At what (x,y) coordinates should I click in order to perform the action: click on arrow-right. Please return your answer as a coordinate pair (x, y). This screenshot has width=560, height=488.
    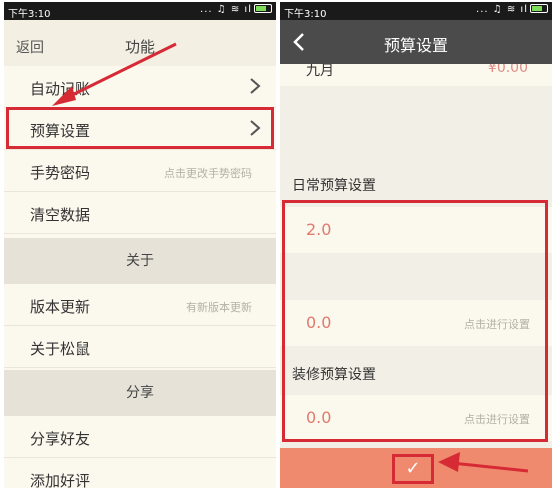
    Looking at the image, I should click on (483, 462).